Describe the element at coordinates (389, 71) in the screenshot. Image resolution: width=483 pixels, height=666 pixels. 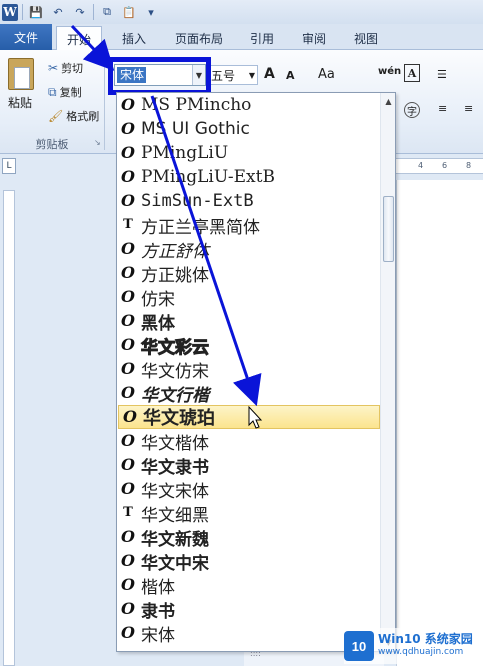
I see `phonetic-guide-button: wén` at that location.